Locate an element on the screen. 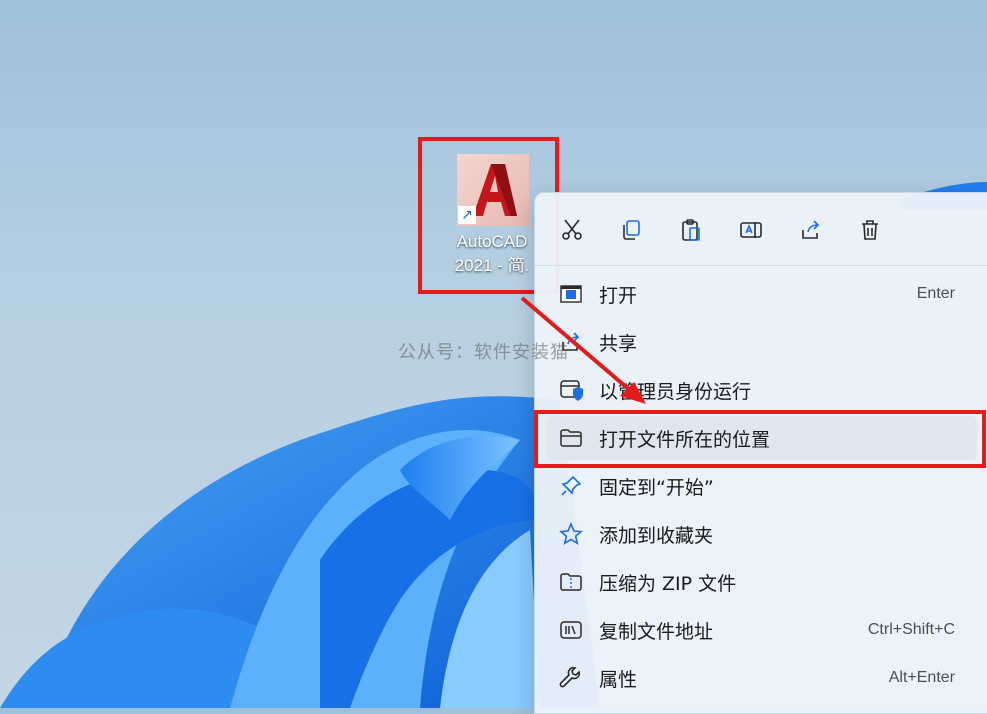 The height and width of the screenshot is (714, 987). menu-item-label: 打开 is located at coordinates (618, 295).